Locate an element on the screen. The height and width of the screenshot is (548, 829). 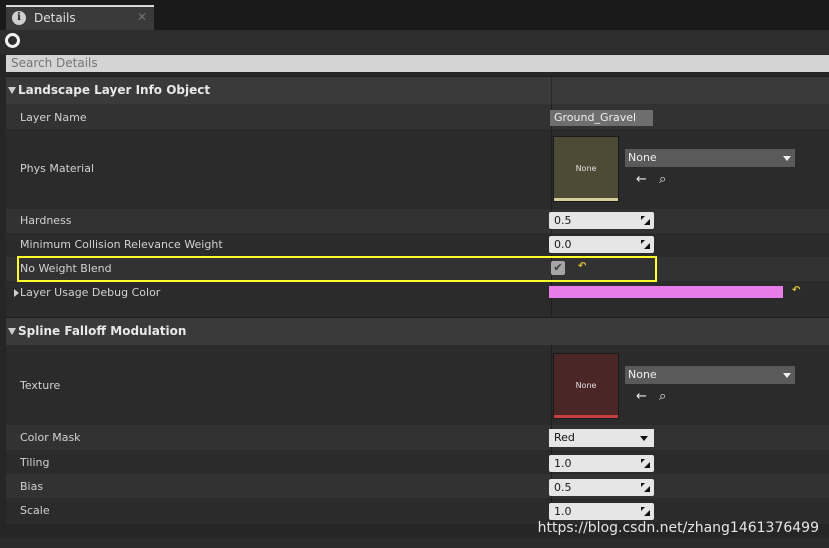
tab-label: Details is located at coordinates (55, 18).